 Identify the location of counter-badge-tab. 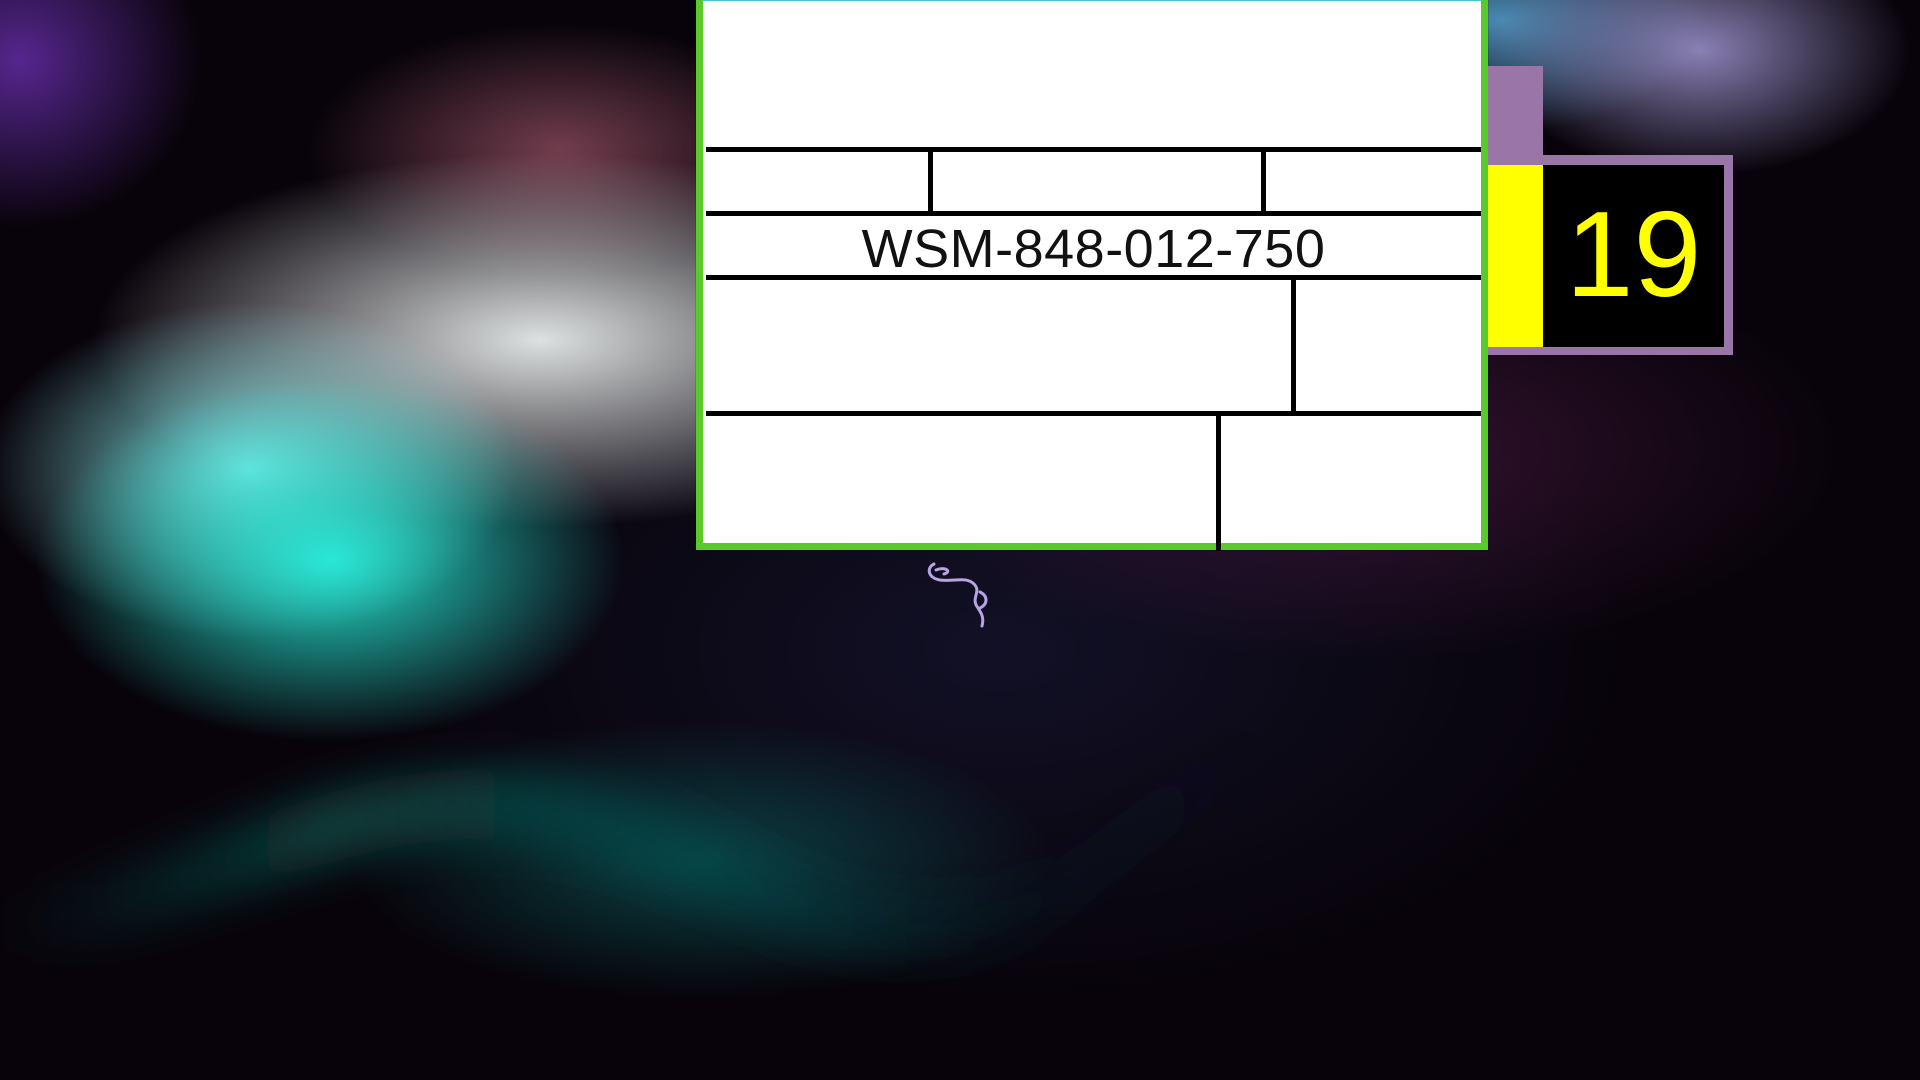
(1515, 114).